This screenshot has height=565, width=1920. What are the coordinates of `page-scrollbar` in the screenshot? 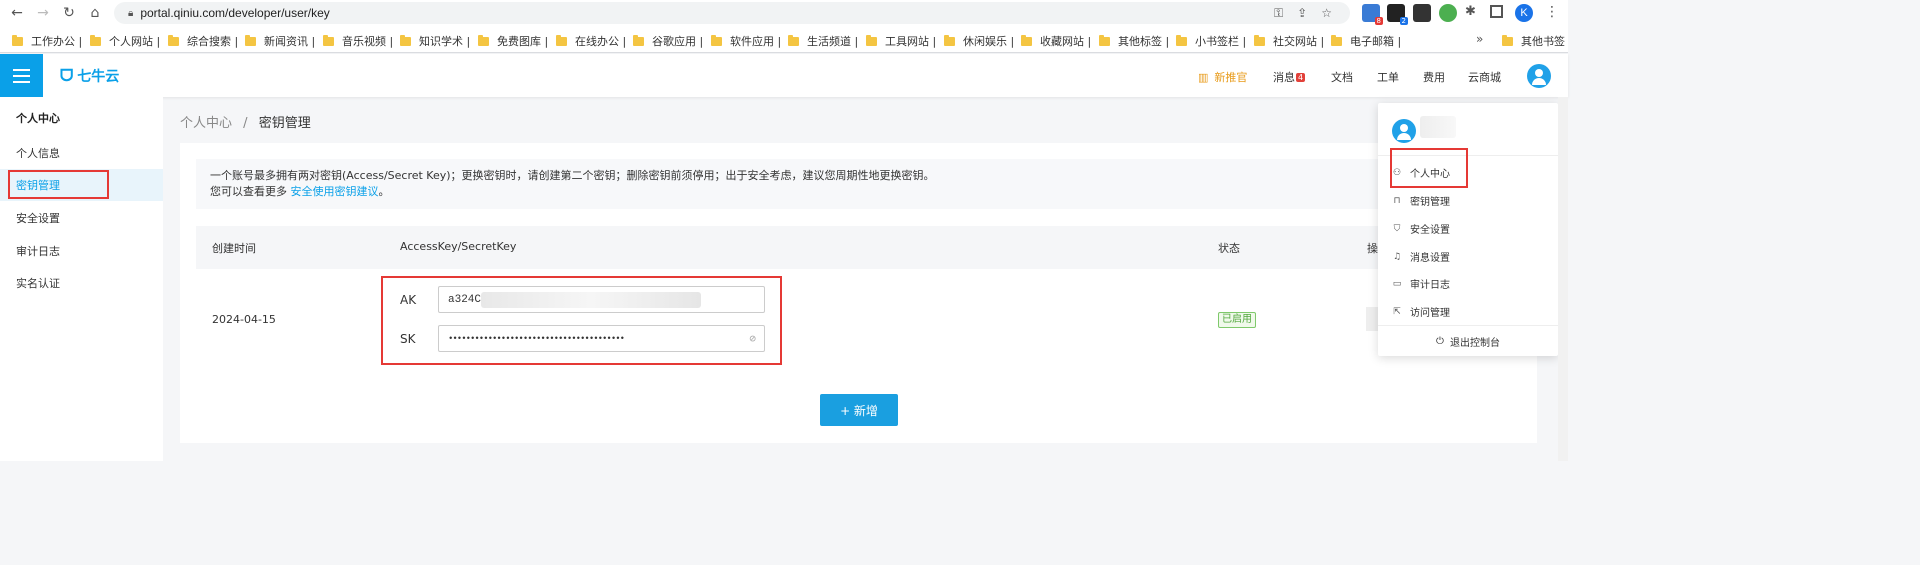 It's located at (1563, 279).